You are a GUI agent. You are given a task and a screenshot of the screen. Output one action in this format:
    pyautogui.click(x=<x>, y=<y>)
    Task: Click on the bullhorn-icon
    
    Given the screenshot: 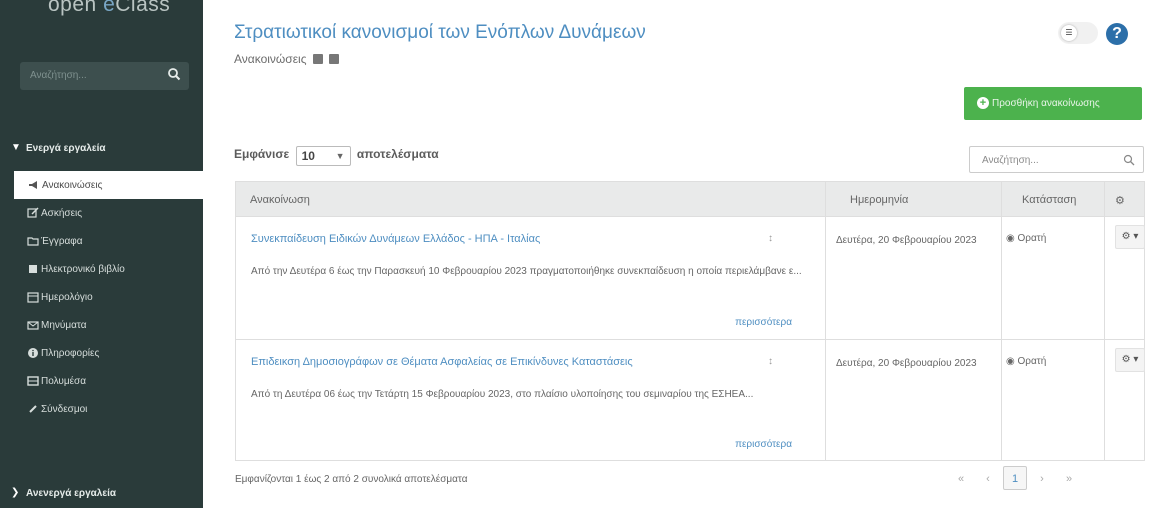 What is the action you would take?
    pyautogui.click(x=33, y=185)
    